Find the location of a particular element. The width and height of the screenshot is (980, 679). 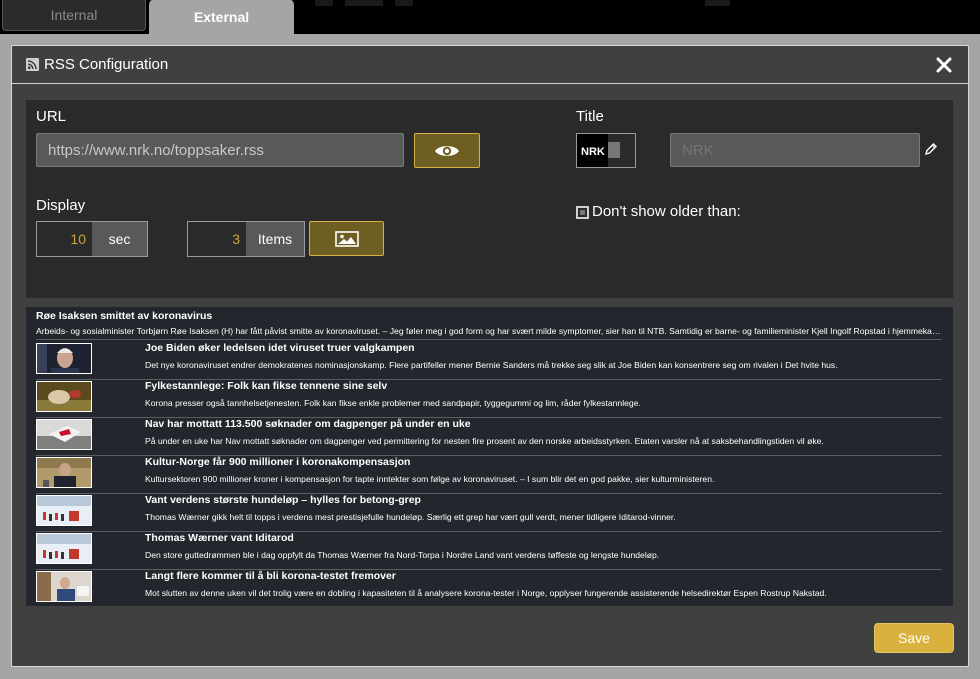

close-button is located at coordinates (944, 65).